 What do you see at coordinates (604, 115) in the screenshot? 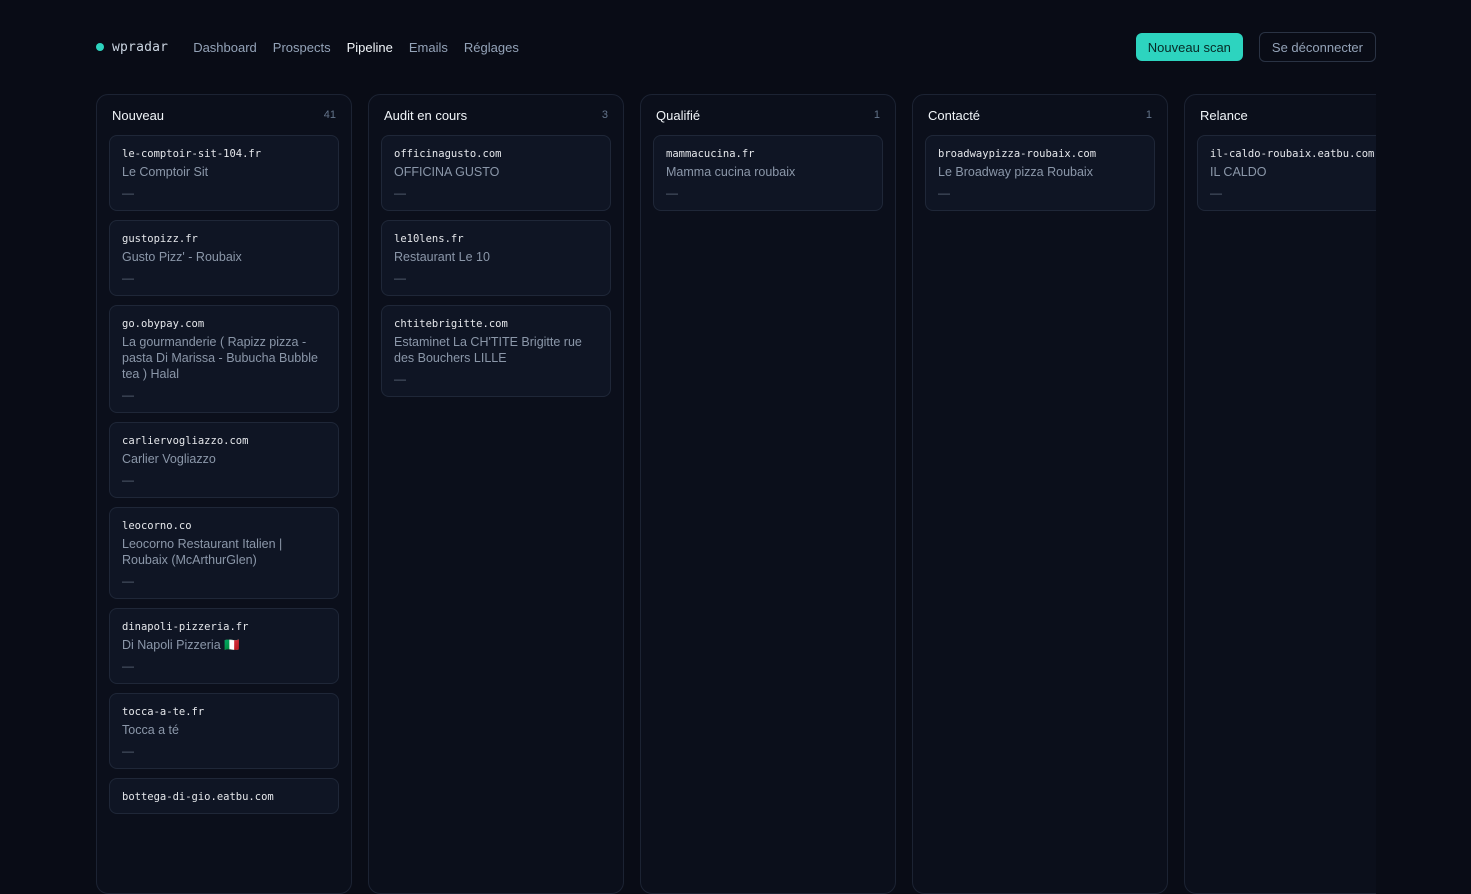
I see `column-count-badge: 3` at bounding box center [604, 115].